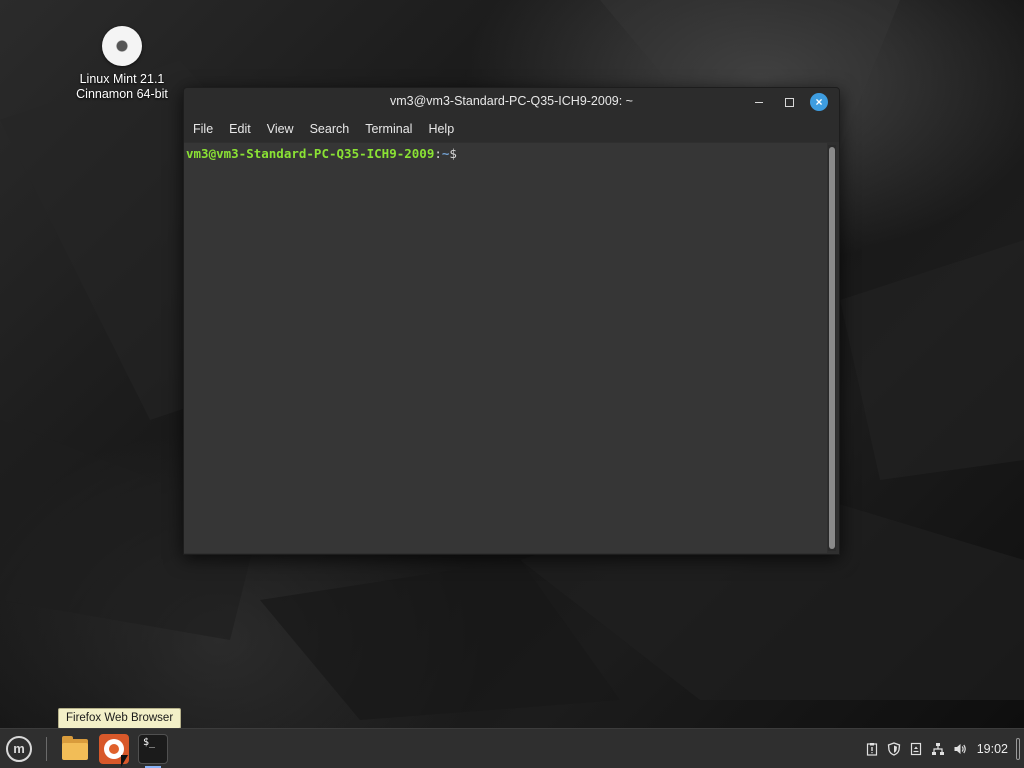 This screenshot has height=768, width=1024. Describe the element at coordinates (240, 129) in the screenshot. I see `menu-edit: Edit` at that location.